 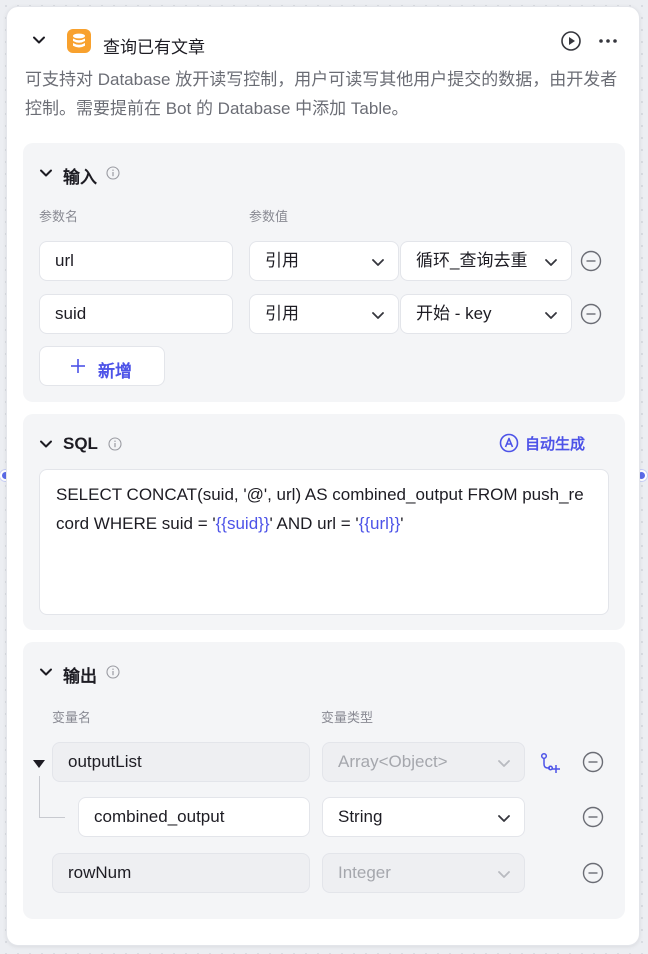 I want to click on param-name-label: 参数名, so click(x=59, y=216).